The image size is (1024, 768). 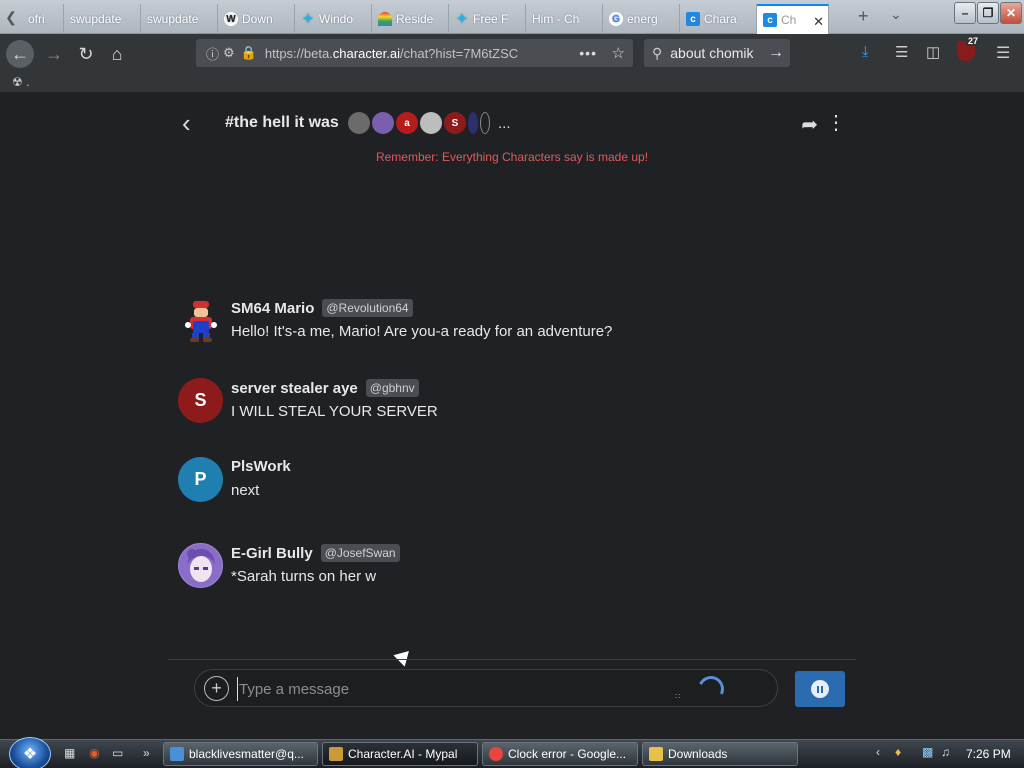 I want to click on avatar: S, so click(x=200, y=400).